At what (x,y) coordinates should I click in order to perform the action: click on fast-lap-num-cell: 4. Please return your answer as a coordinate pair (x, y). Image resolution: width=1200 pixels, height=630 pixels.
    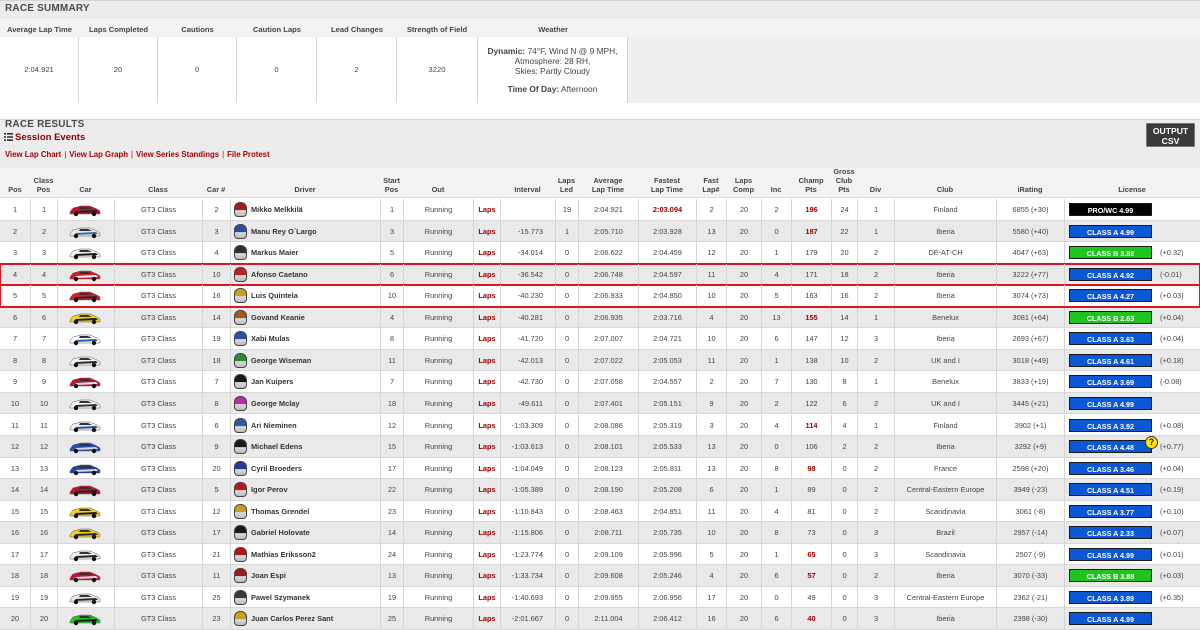
    Looking at the image, I should click on (711, 317).